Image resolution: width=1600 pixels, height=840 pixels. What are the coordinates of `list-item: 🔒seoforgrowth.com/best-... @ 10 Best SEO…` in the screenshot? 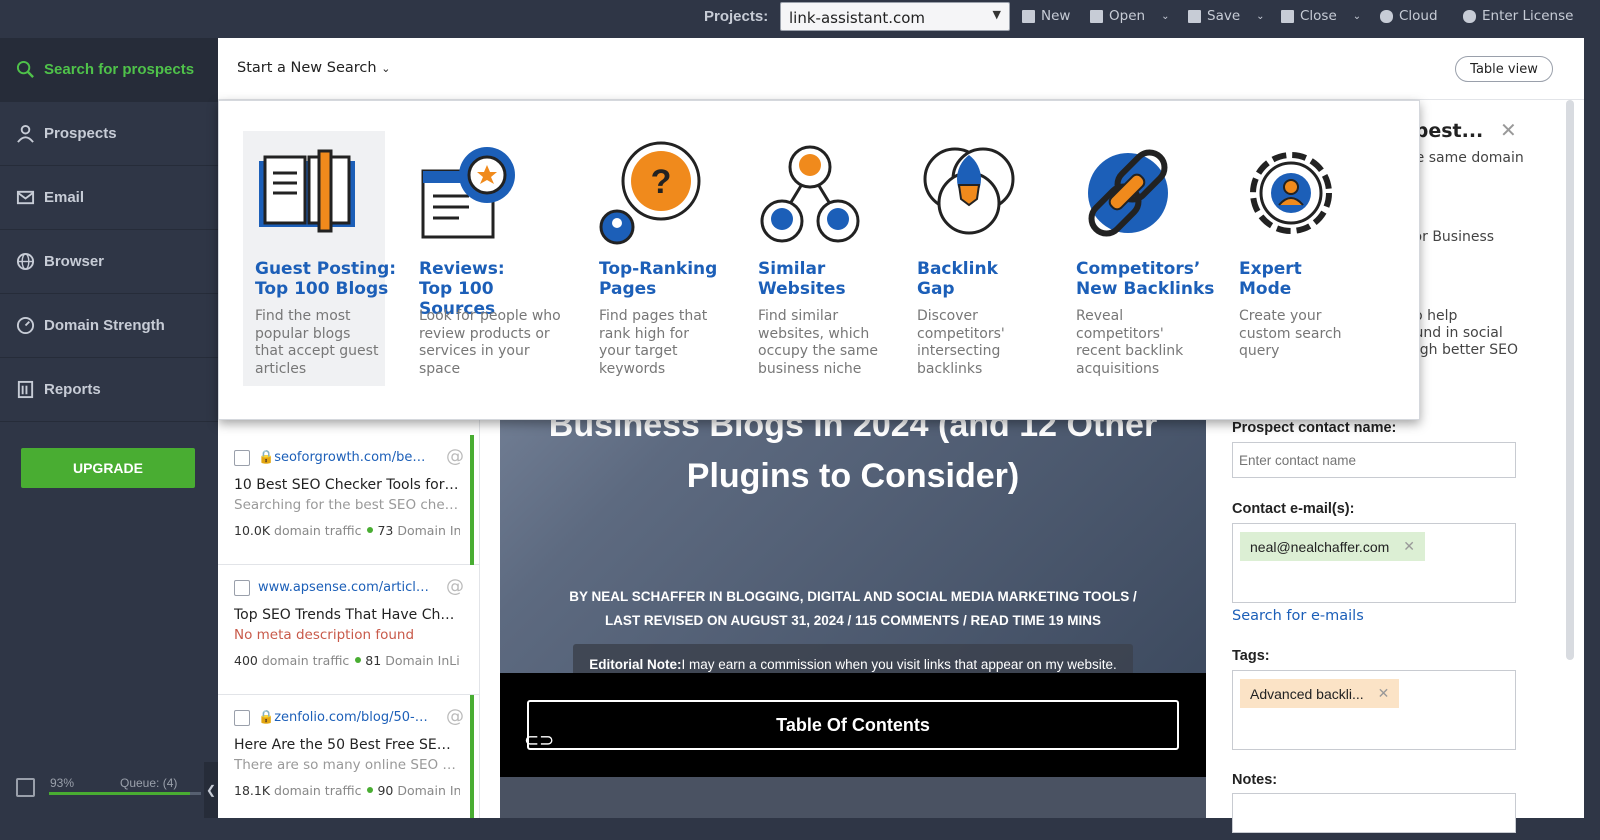 It's located at (348, 500).